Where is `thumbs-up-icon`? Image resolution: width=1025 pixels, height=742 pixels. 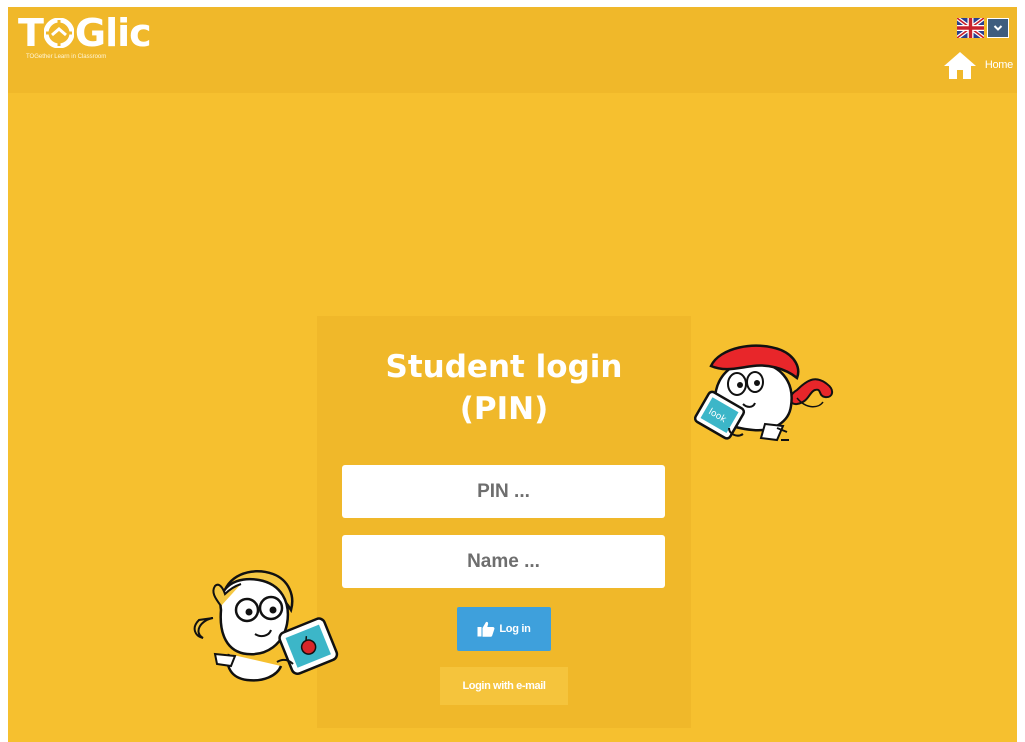 thumbs-up-icon is located at coordinates (486, 629).